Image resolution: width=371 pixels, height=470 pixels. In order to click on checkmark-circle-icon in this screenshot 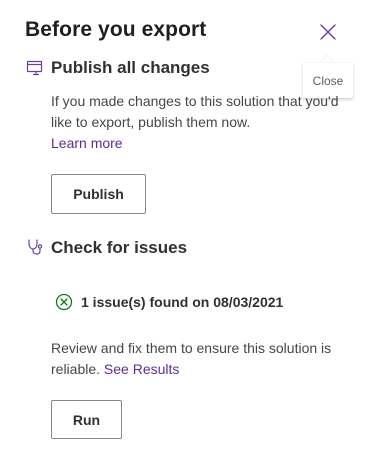, I will do `click(64, 302)`.